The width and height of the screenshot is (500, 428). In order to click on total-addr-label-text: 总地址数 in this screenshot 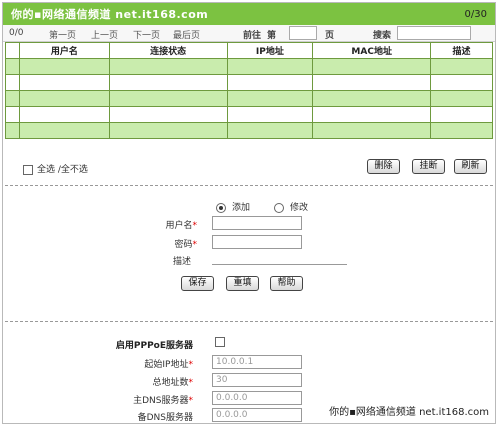, I will do `click(170, 383)`.